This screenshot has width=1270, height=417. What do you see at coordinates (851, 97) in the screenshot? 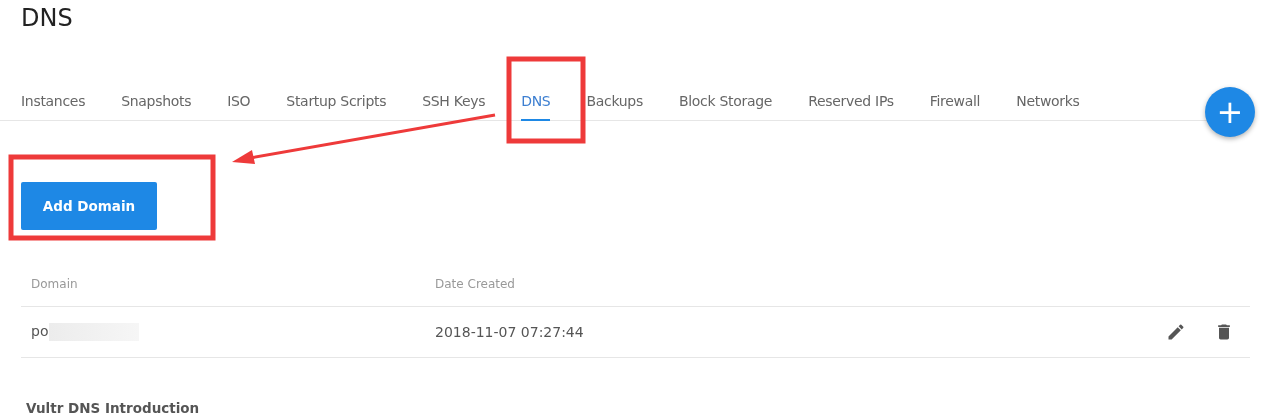
I see `tab: Reserved IPs` at bounding box center [851, 97].